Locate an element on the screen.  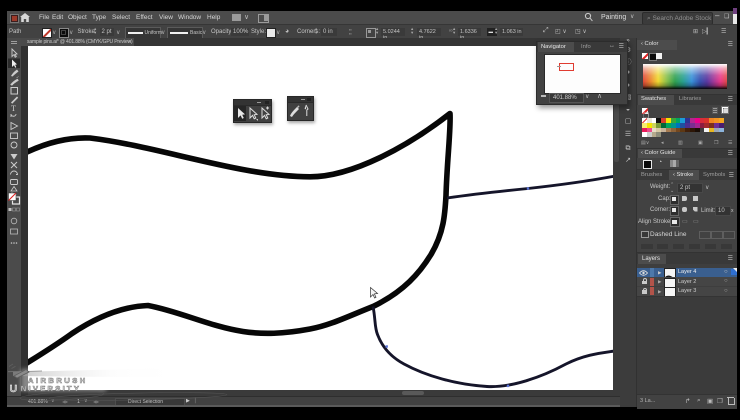
svg-text: U is located at coordinates (14, 389).